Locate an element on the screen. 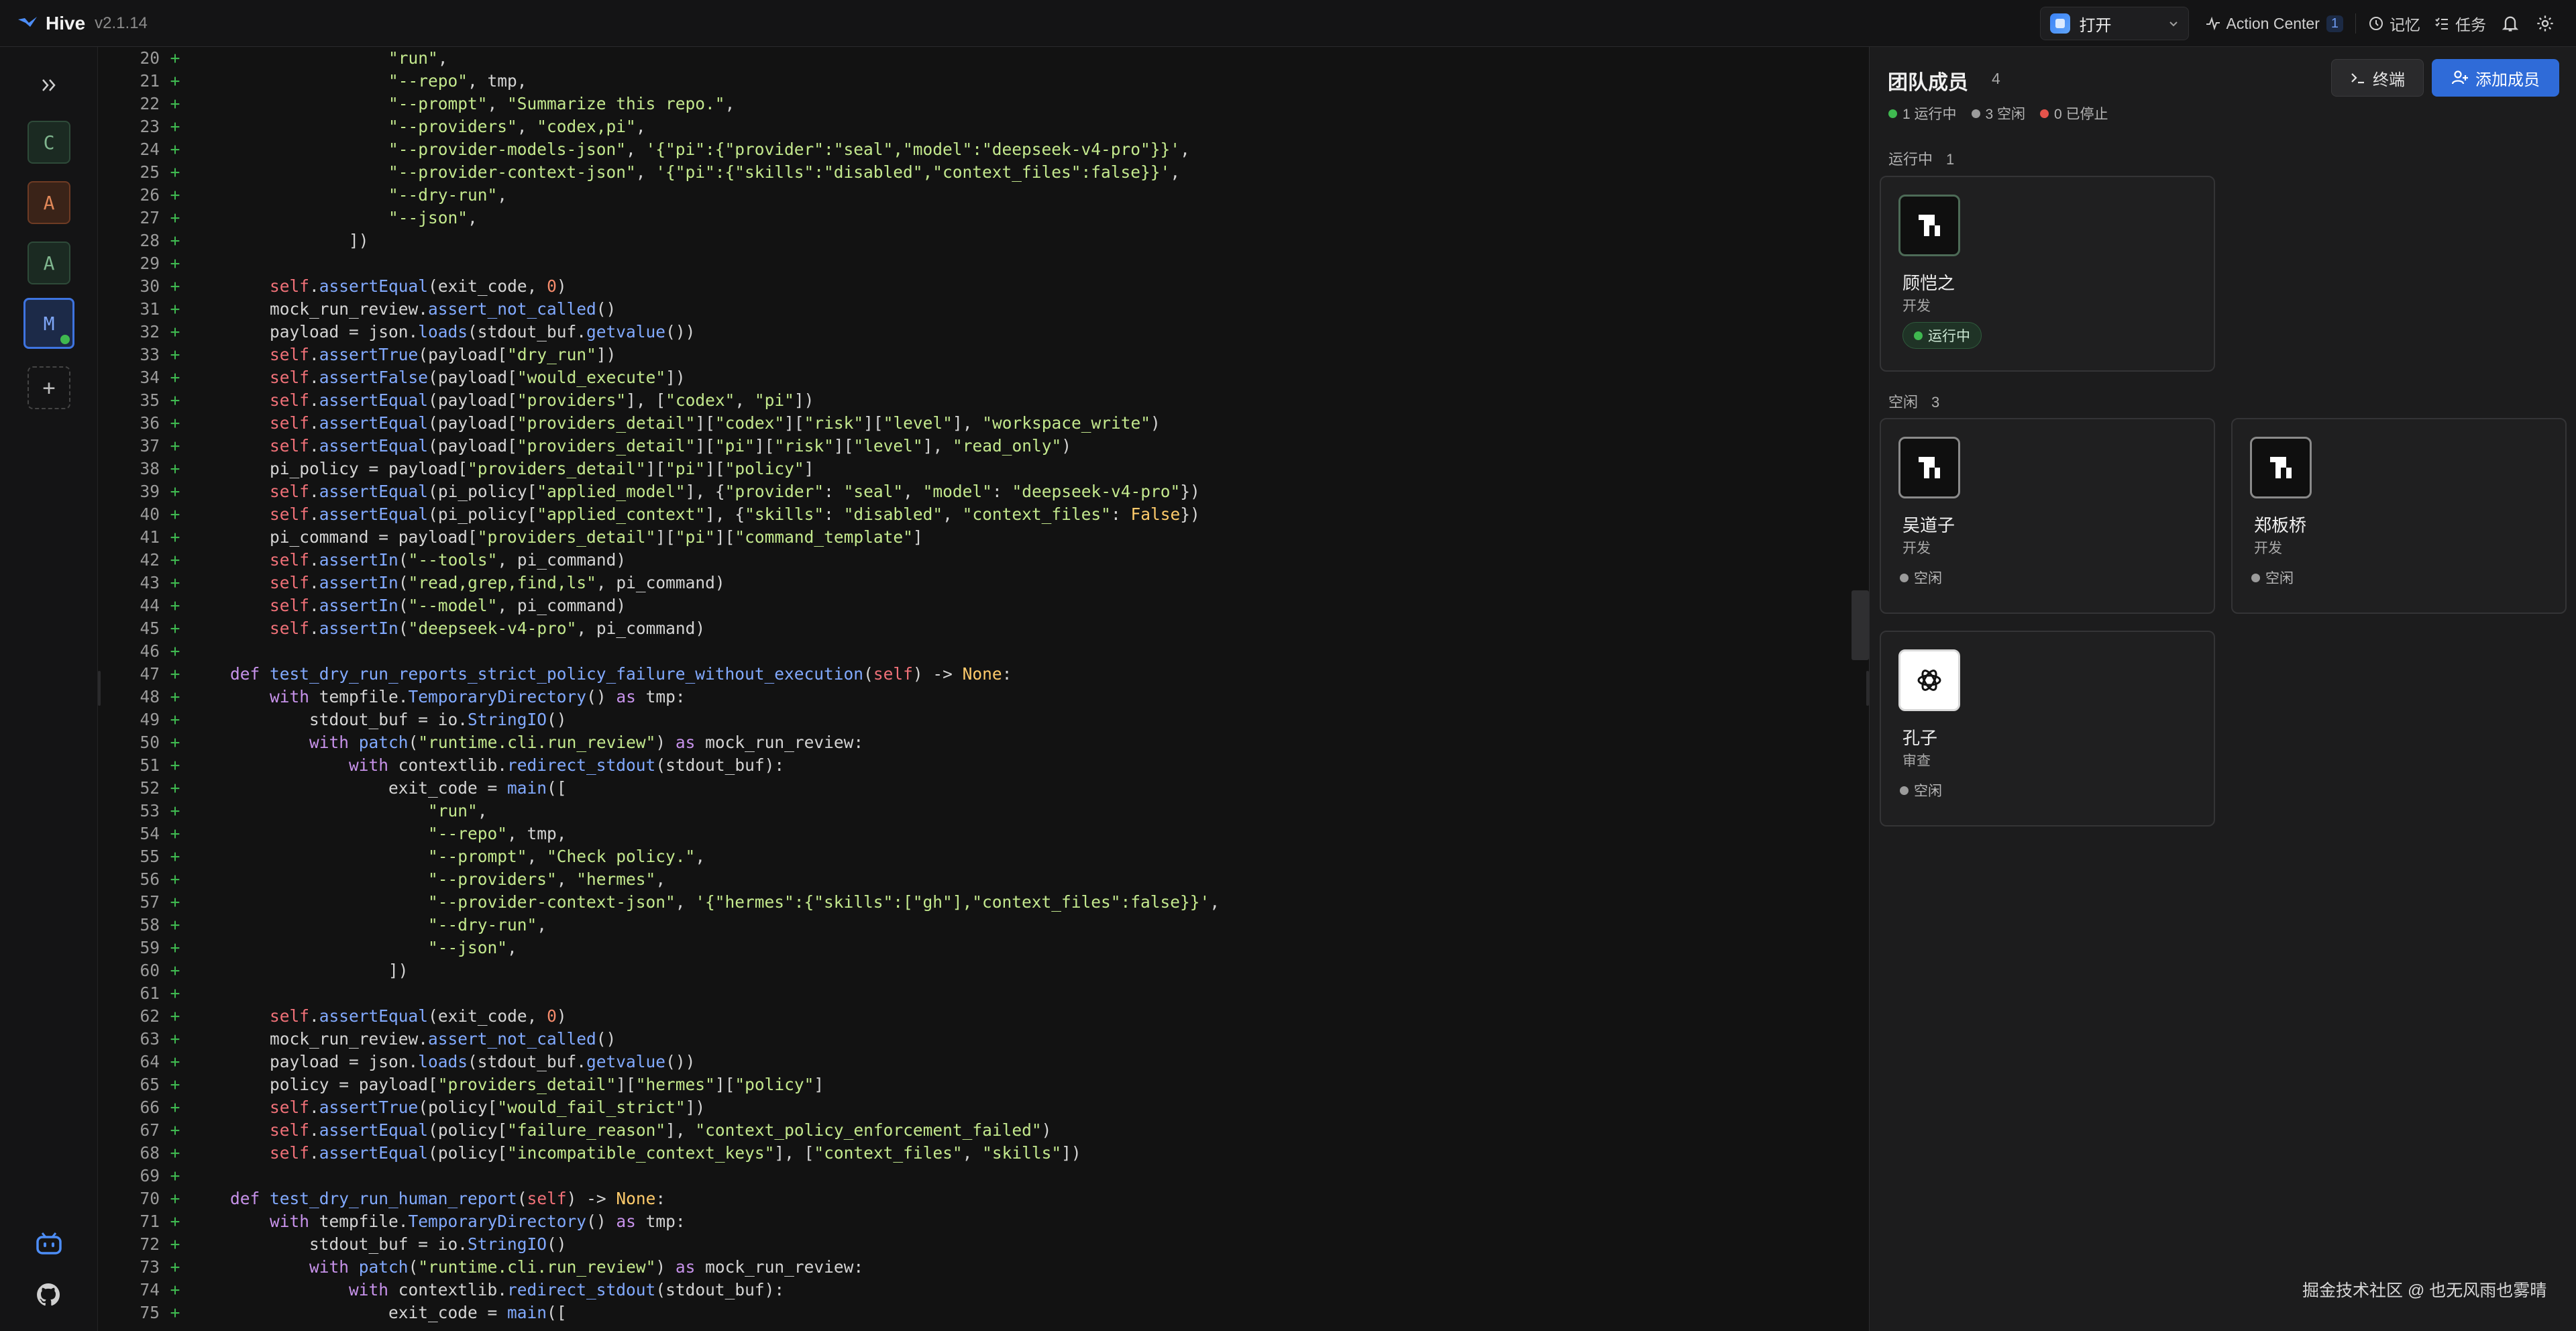 The height and width of the screenshot is (1331, 2576). line-number: 25 is located at coordinates (150, 172).